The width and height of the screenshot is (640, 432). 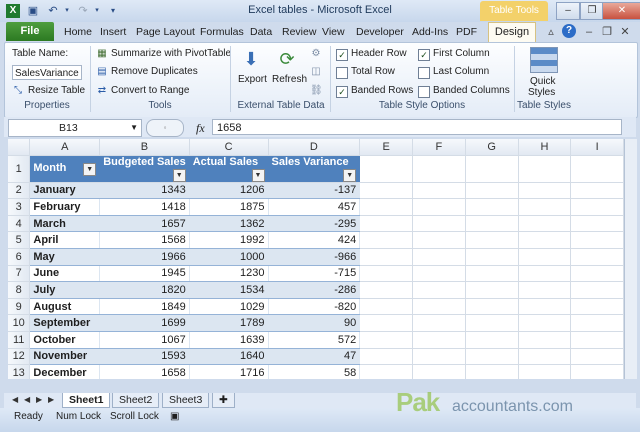 What do you see at coordinates (56, 90) in the screenshot?
I see `resize-table-button: Resize Table` at bounding box center [56, 90].